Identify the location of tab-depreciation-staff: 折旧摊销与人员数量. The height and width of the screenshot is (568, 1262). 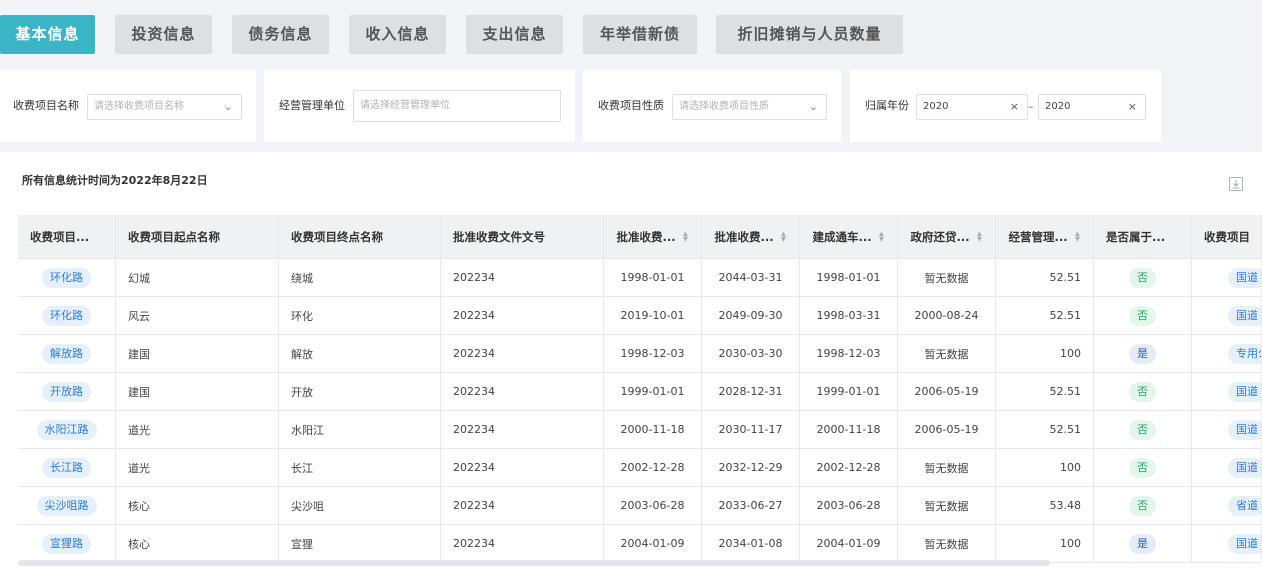
(809, 34).